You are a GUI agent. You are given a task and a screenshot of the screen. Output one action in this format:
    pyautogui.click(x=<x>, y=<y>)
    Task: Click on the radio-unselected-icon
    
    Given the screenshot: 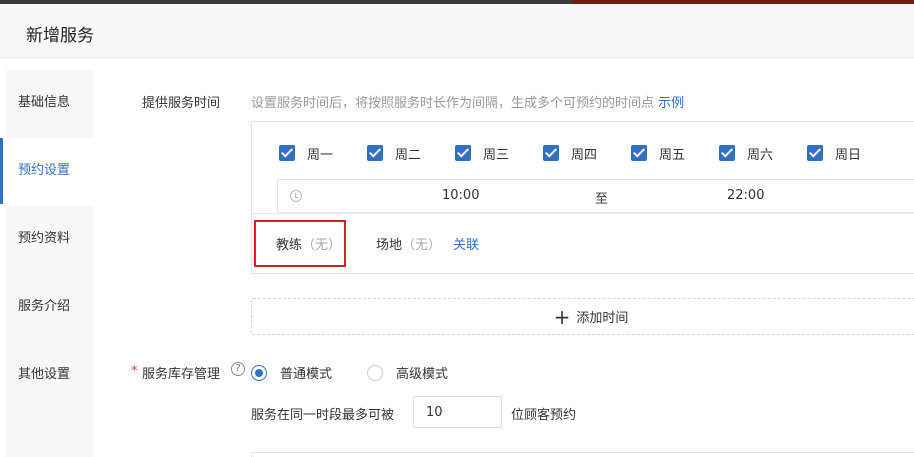 What is the action you would take?
    pyautogui.click(x=375, y=372)
    